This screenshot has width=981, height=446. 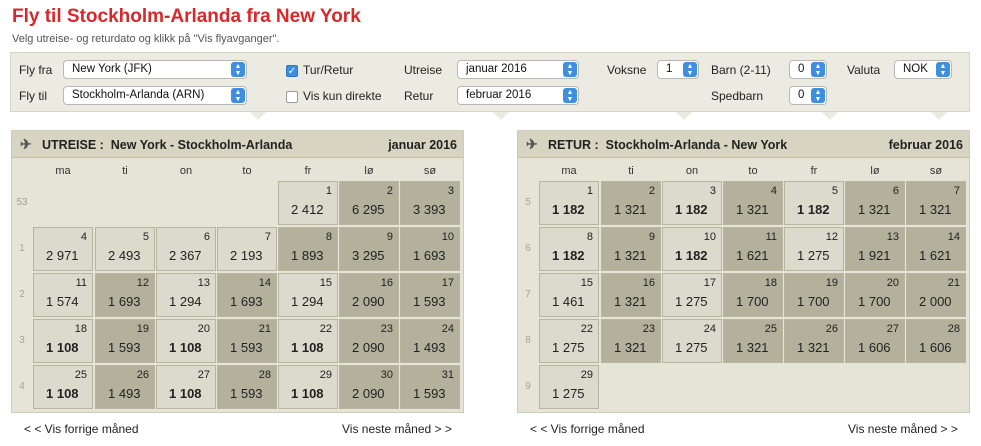 I want to click on day-cell: 72 193, so click(x=247, y=249).